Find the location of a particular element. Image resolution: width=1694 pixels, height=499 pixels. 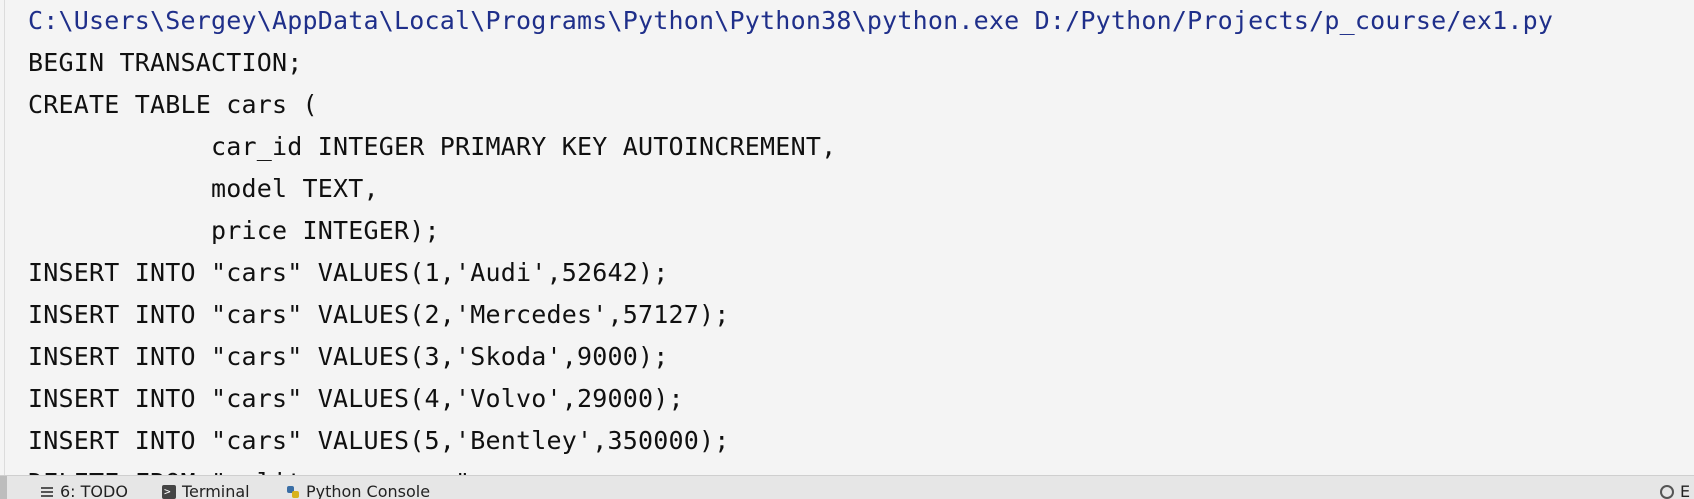

terminal-tab: Terminal is located at coordinates (206, 490).